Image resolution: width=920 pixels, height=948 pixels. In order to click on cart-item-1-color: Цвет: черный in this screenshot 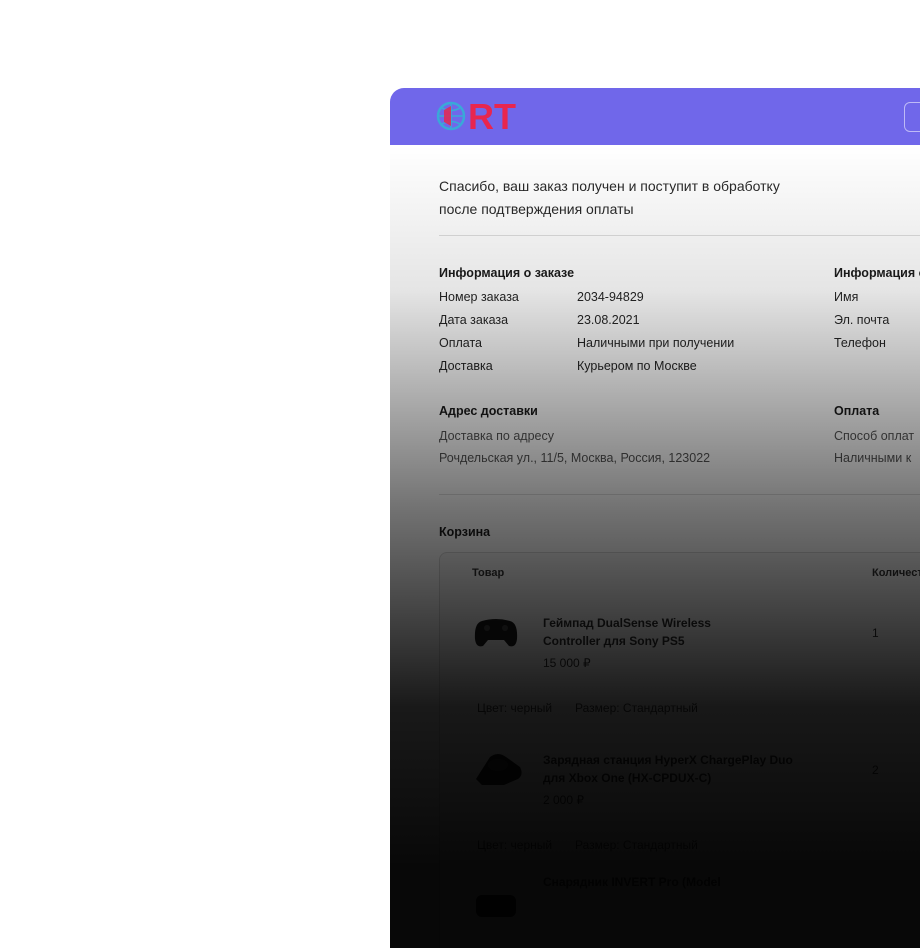, I will do `click(515, 708)`.